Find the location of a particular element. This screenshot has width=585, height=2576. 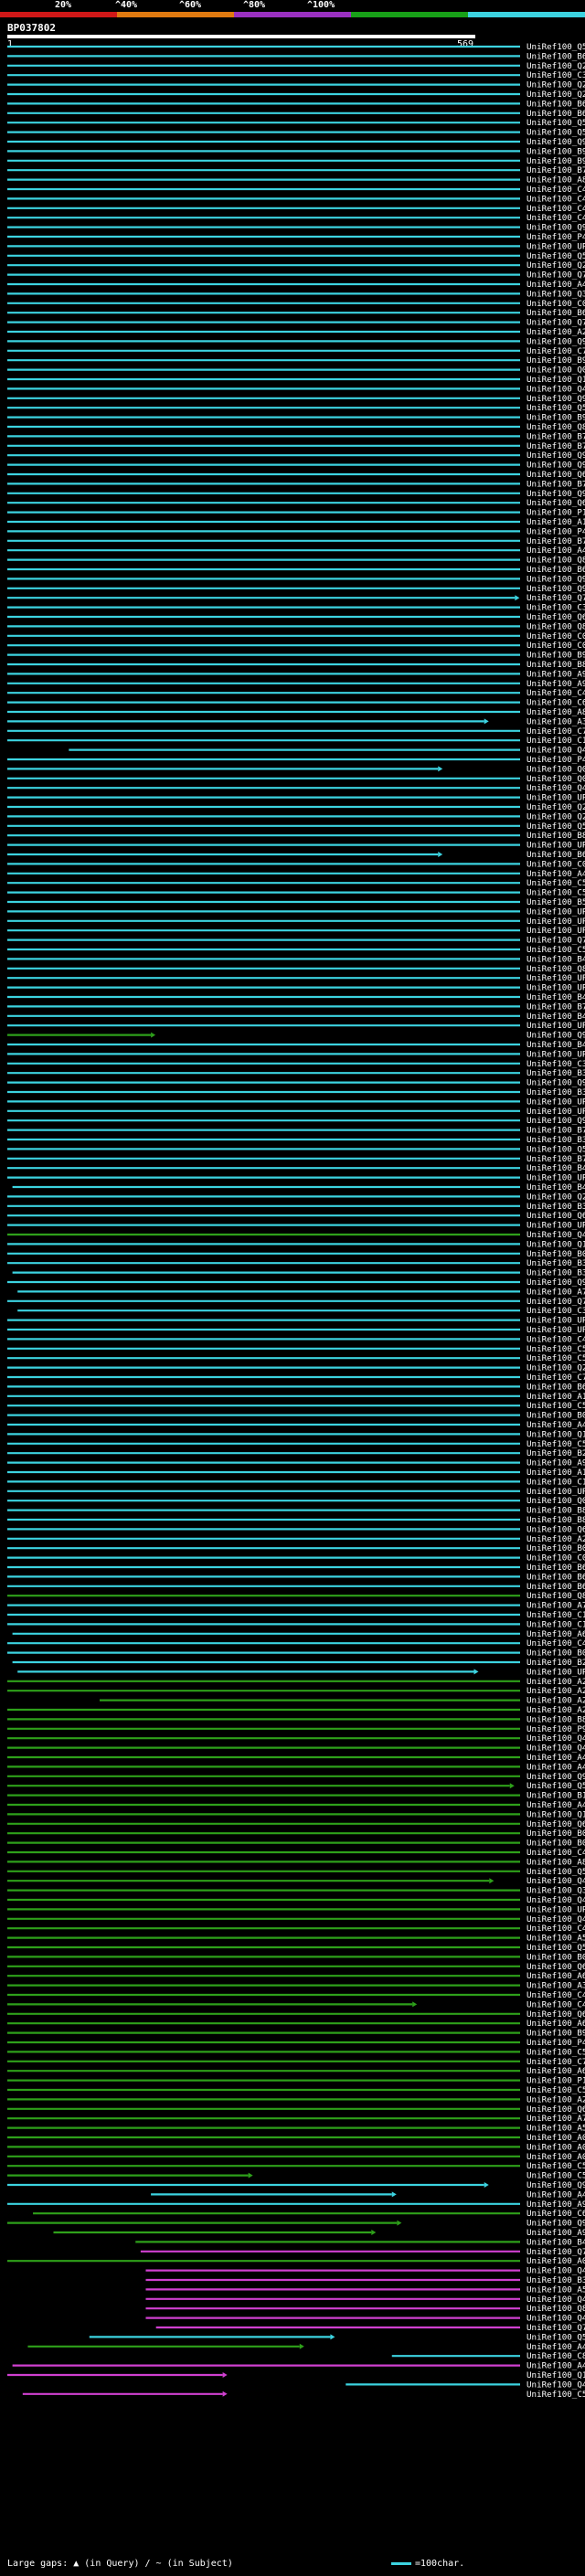

hit-row: UniRef100_C5L5G1 is located at coordinates (296, 893).